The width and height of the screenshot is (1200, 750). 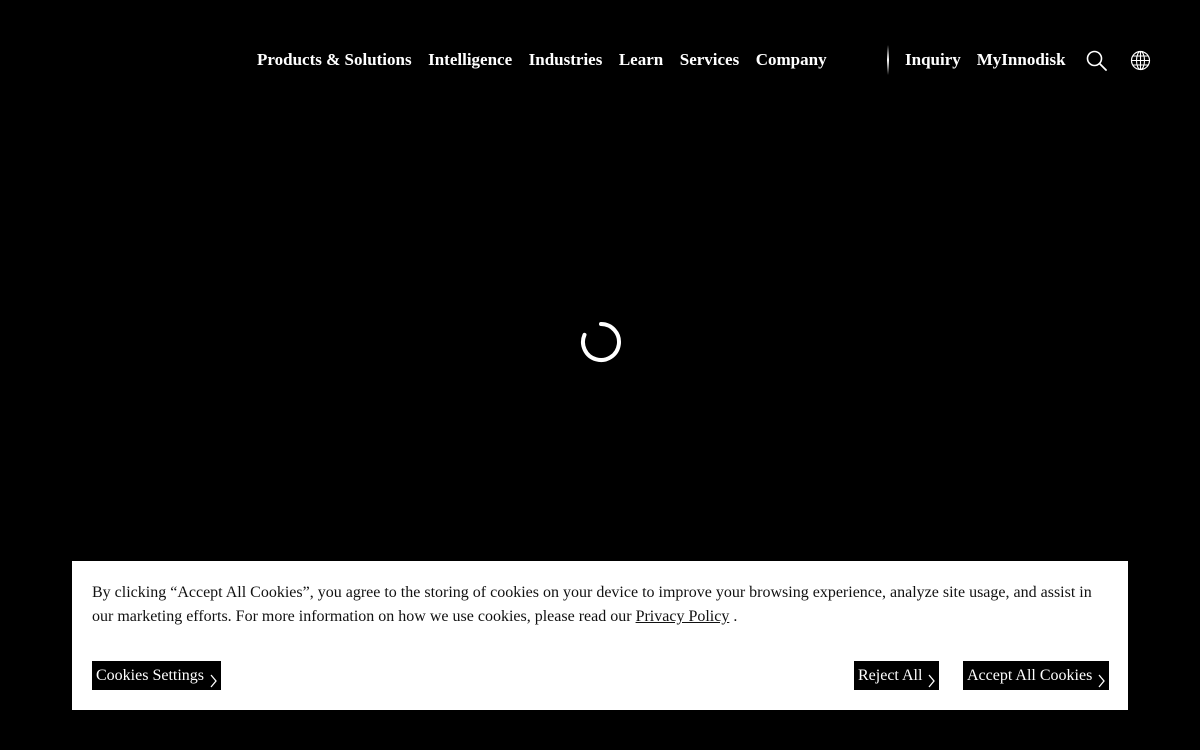 What do you see at coordinates (709, 60) in the screenshot?
I see `nav-item-services: Services` at bounding box center [709, 60].